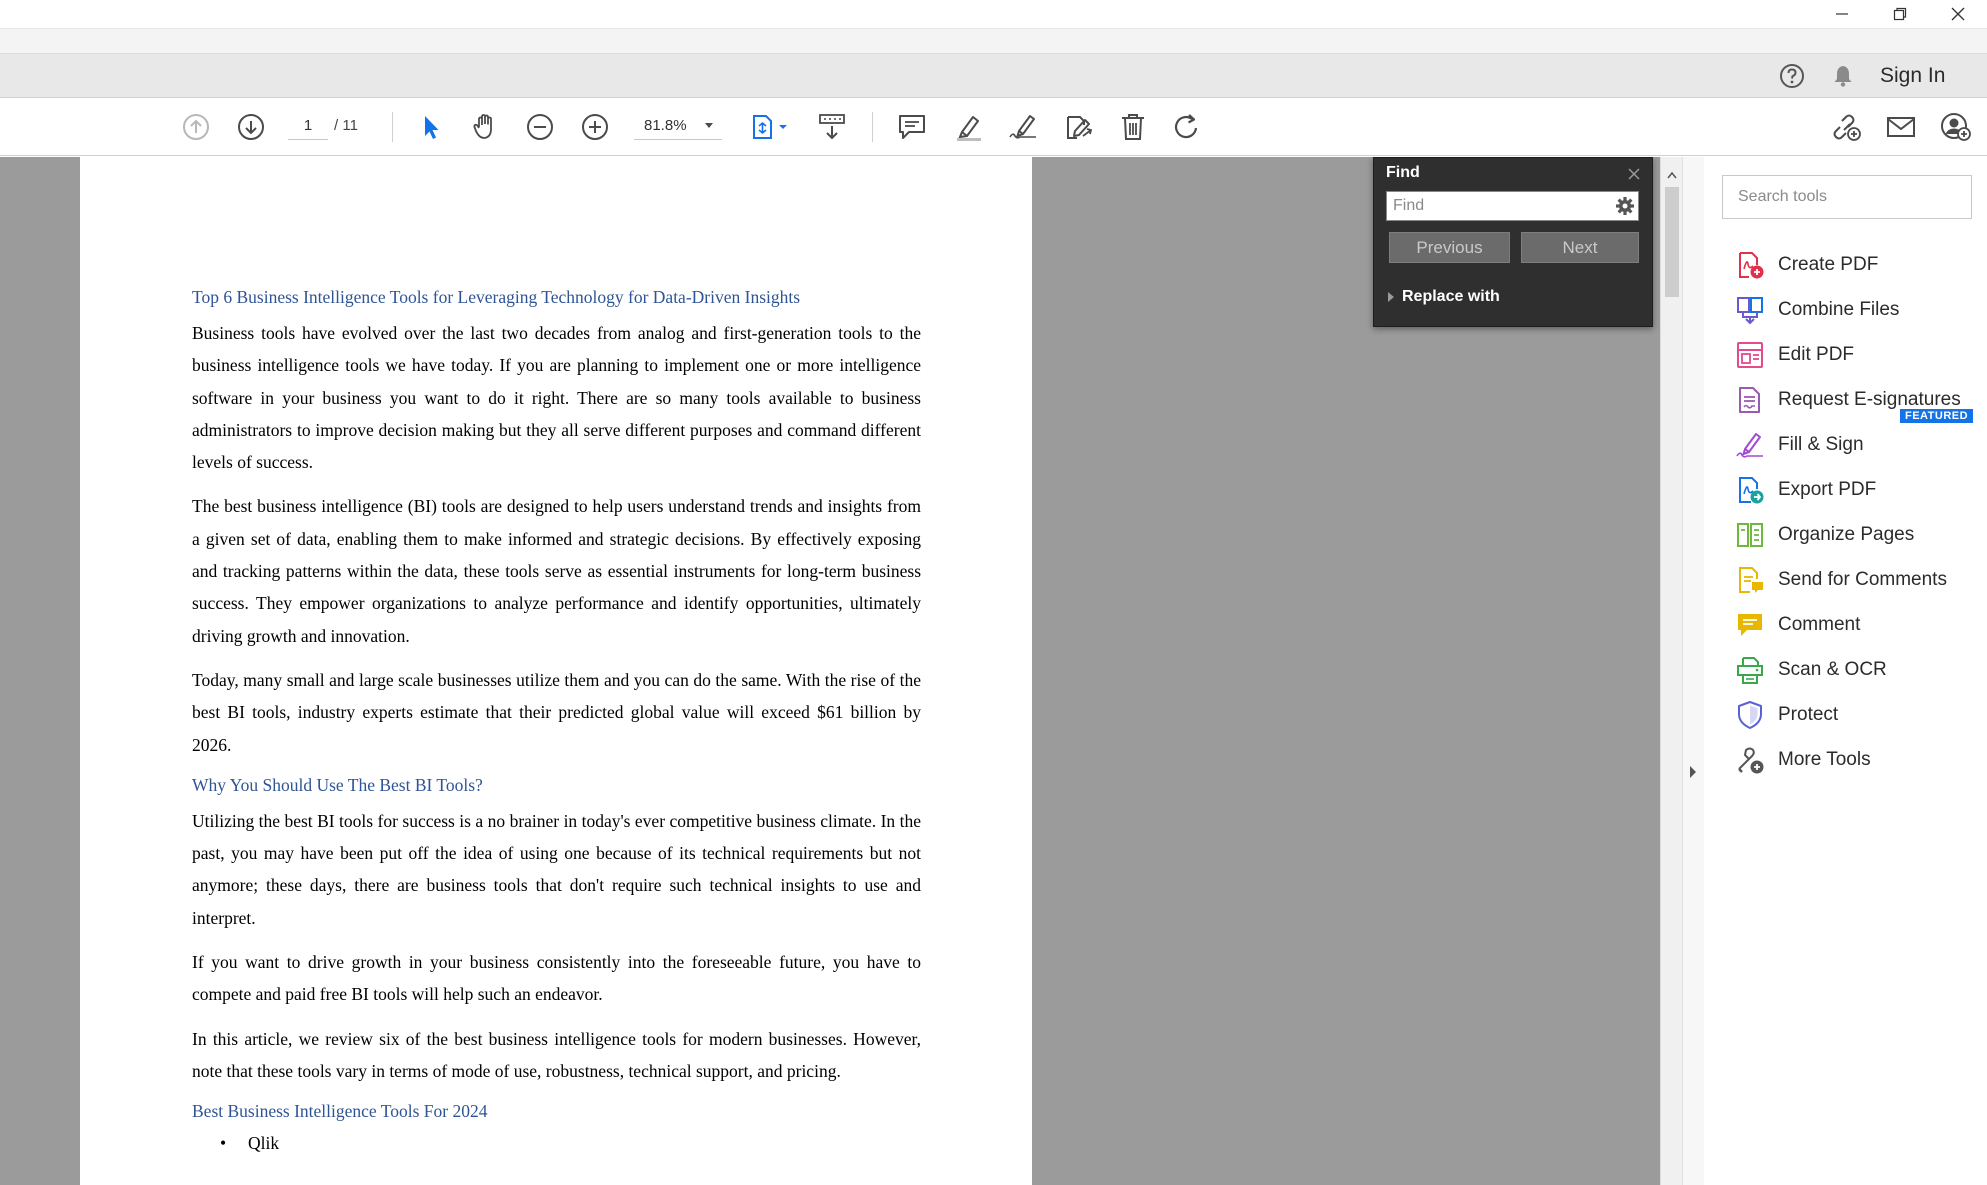 Image resolution: width=1987 pixels, height=1185 pixels. I want to click on next-page-button, so click(251, 127).